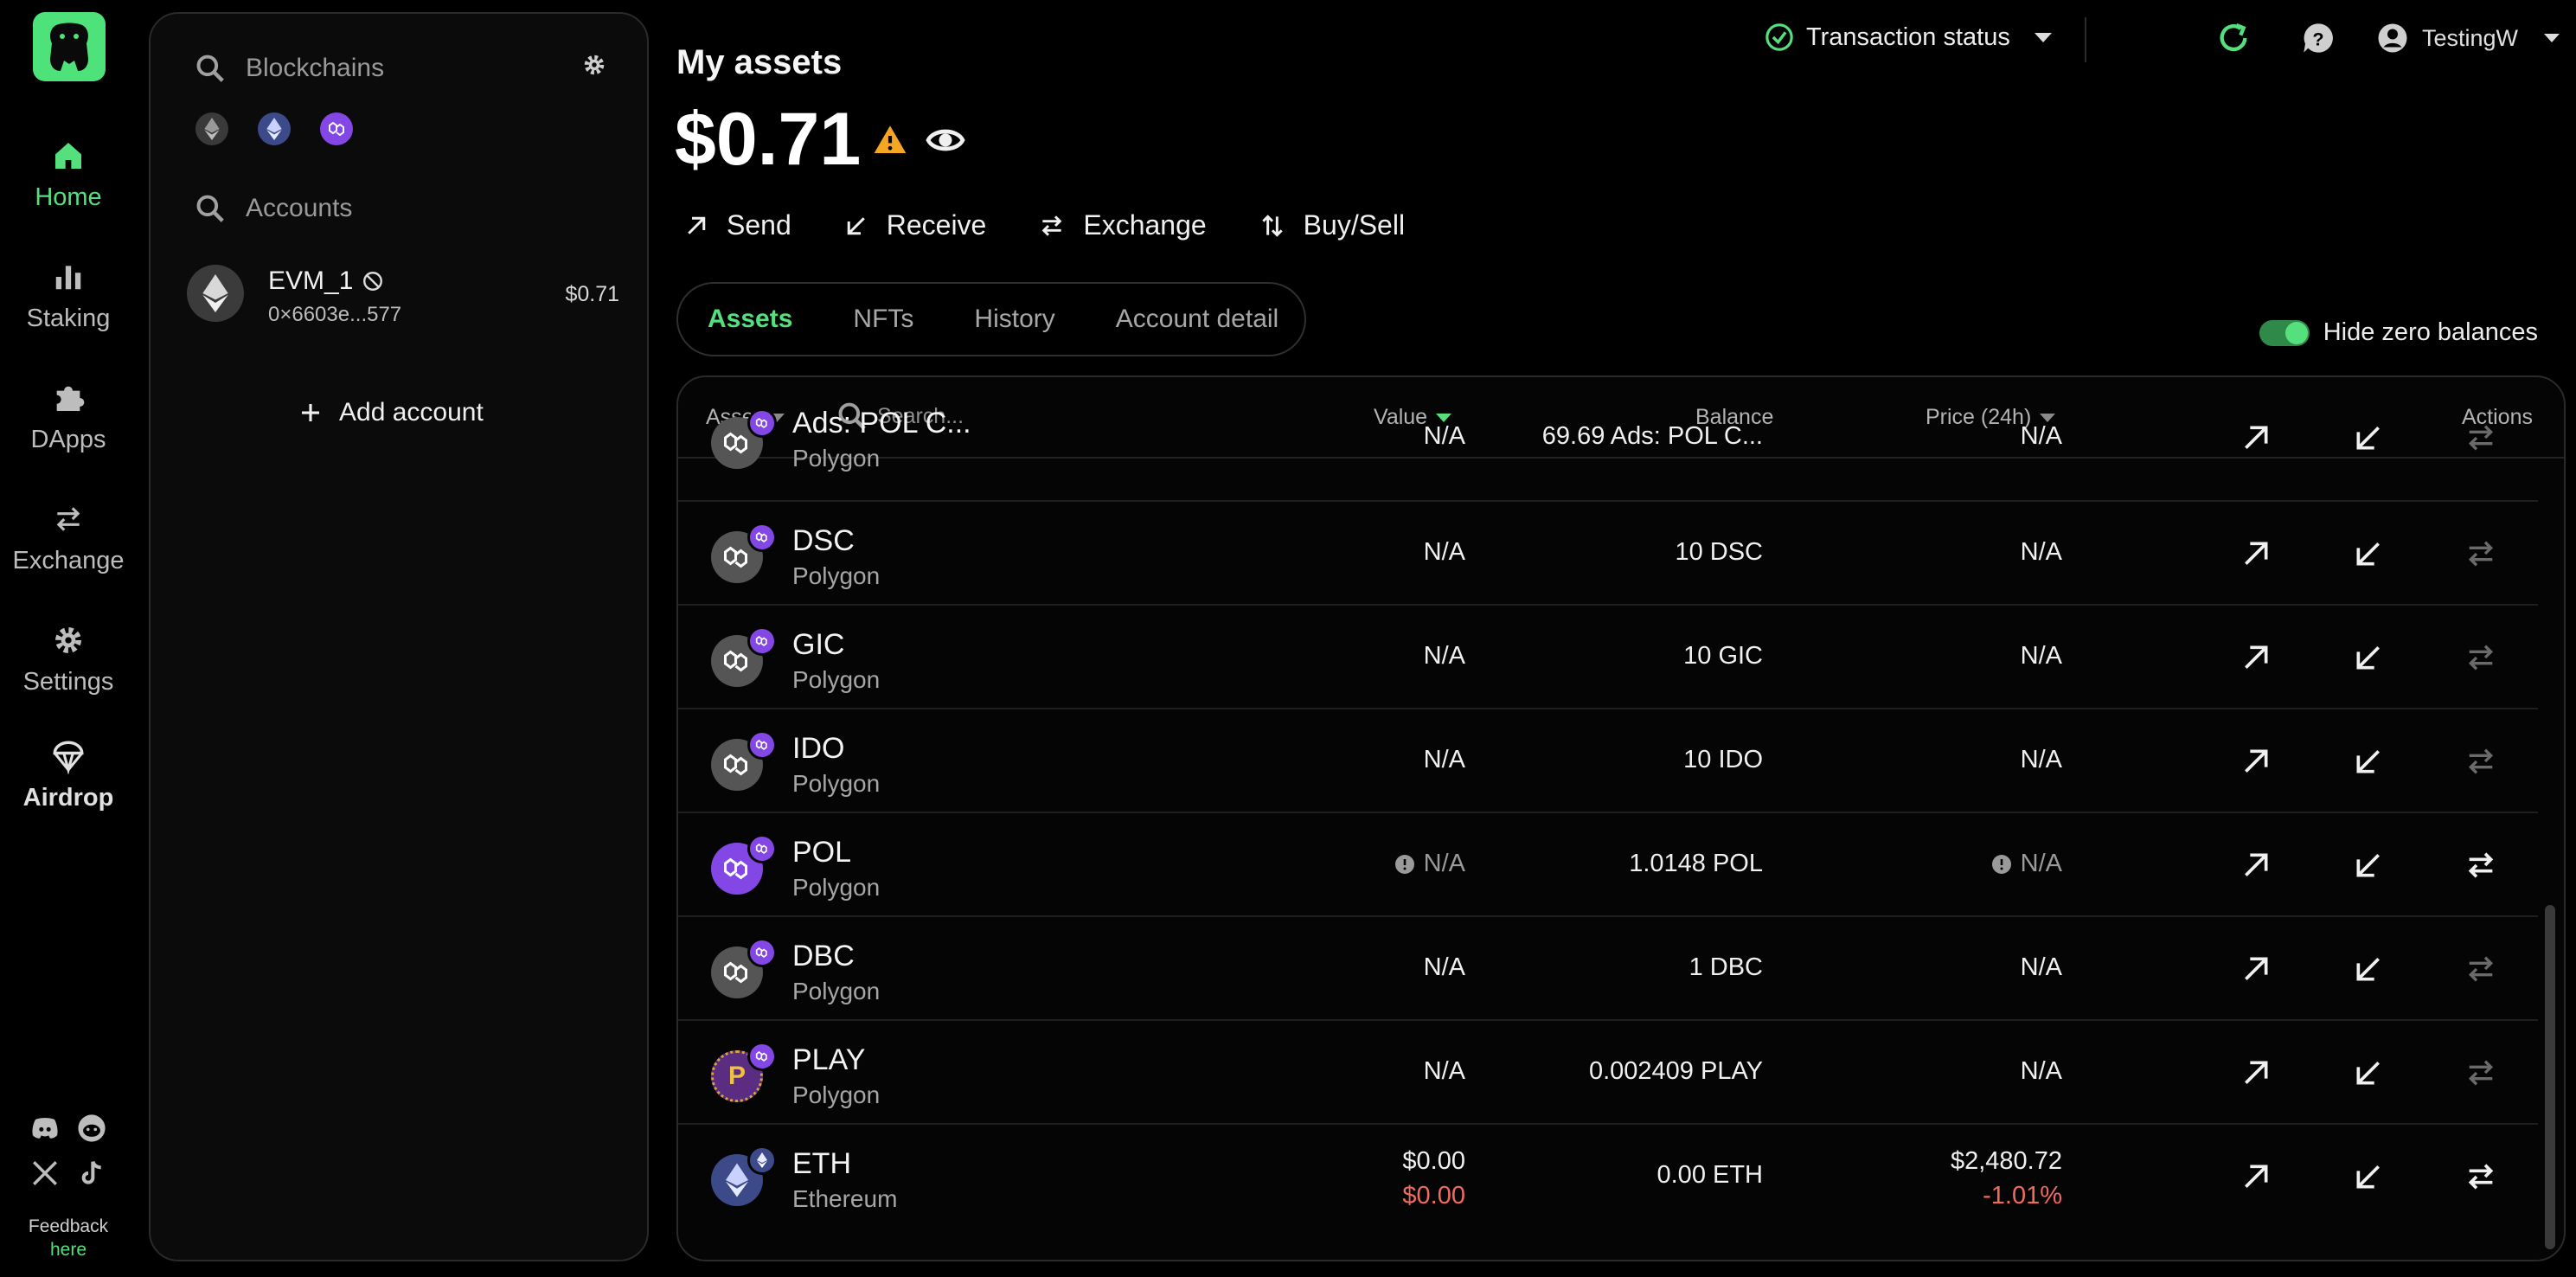 The height and width of the screenshot is (1277, 2576). Describe the element at coordinates (890, 140) in the screenshot. I see `warning-icon` at that location.